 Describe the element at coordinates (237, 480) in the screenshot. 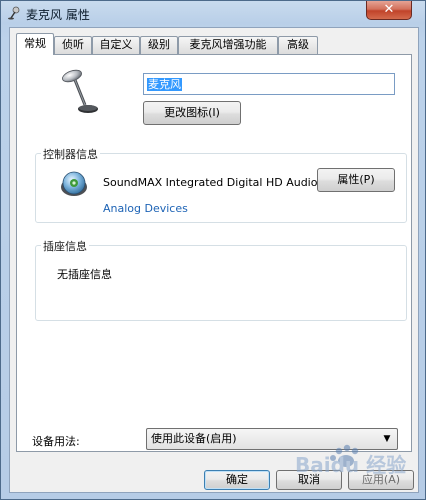

I see `ok-button: 确定` at that location.